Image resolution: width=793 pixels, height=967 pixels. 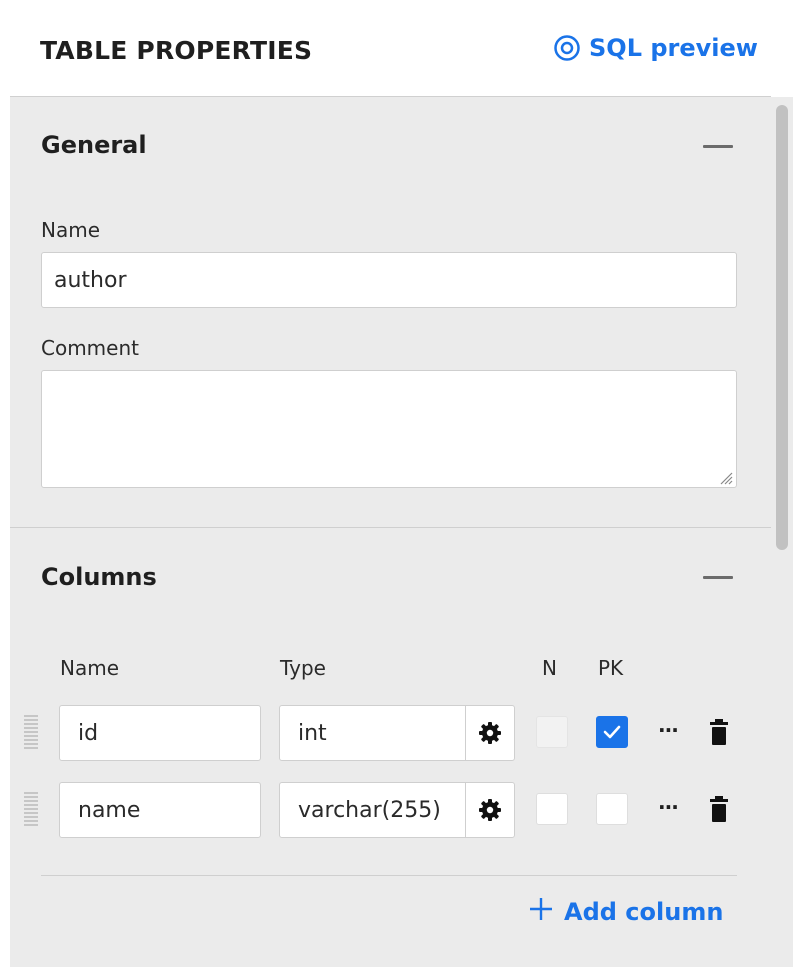 I want to click on column-name-value: id, so click(x=88, y=733).